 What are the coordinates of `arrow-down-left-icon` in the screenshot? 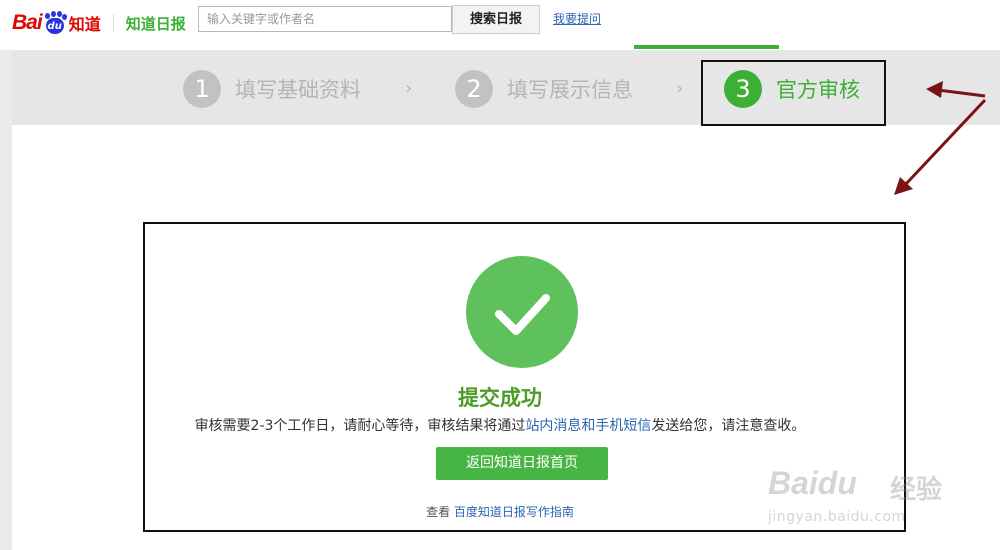 It's located at (940, 146).